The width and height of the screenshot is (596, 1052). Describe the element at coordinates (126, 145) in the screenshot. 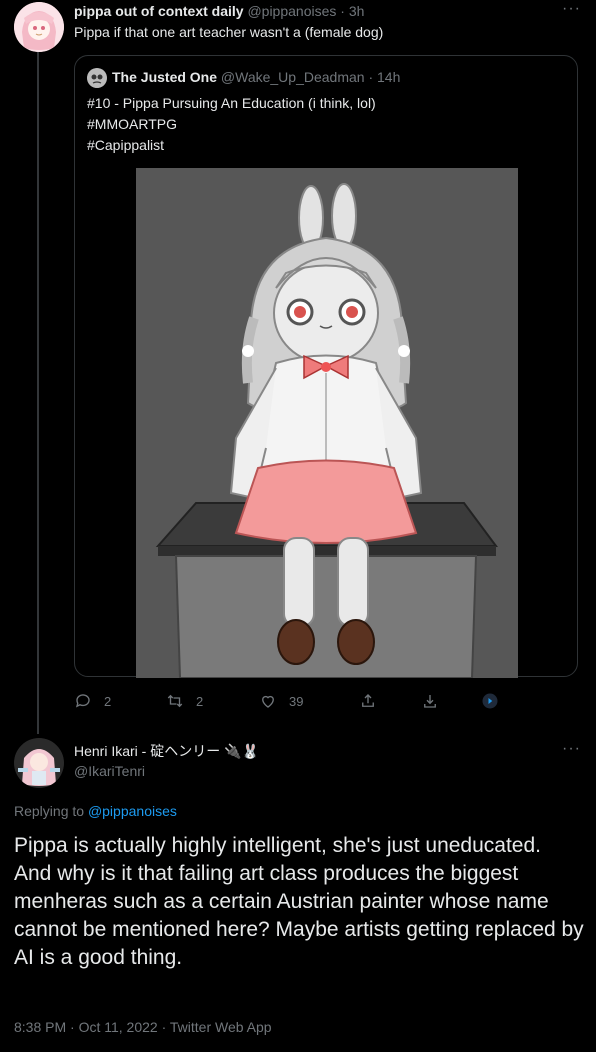

I see `quote-hashtag: #Capippalist` at that location.